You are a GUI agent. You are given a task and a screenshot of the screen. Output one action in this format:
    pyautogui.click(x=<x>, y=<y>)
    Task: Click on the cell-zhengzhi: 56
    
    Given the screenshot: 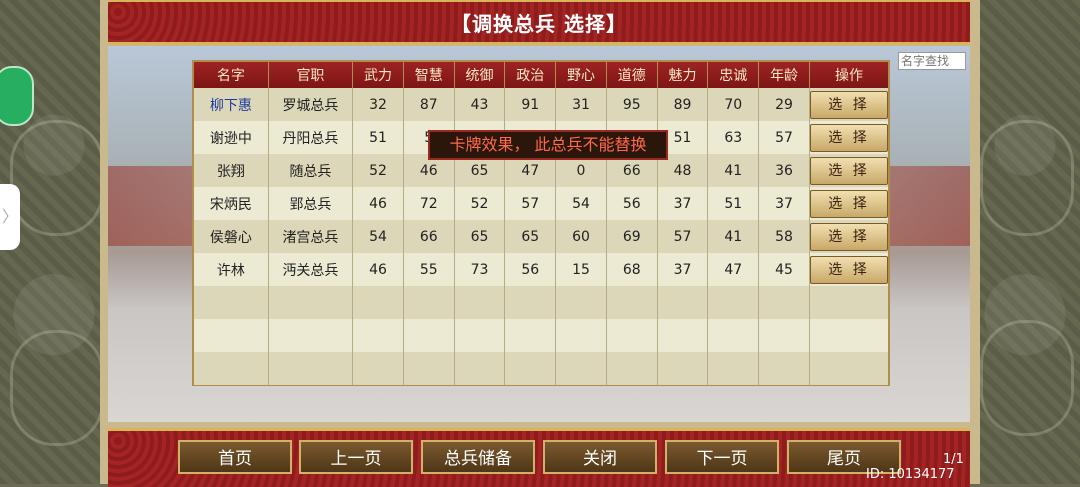 What is the action you would take?
    pyautogui.click(x=530, y=269)
    